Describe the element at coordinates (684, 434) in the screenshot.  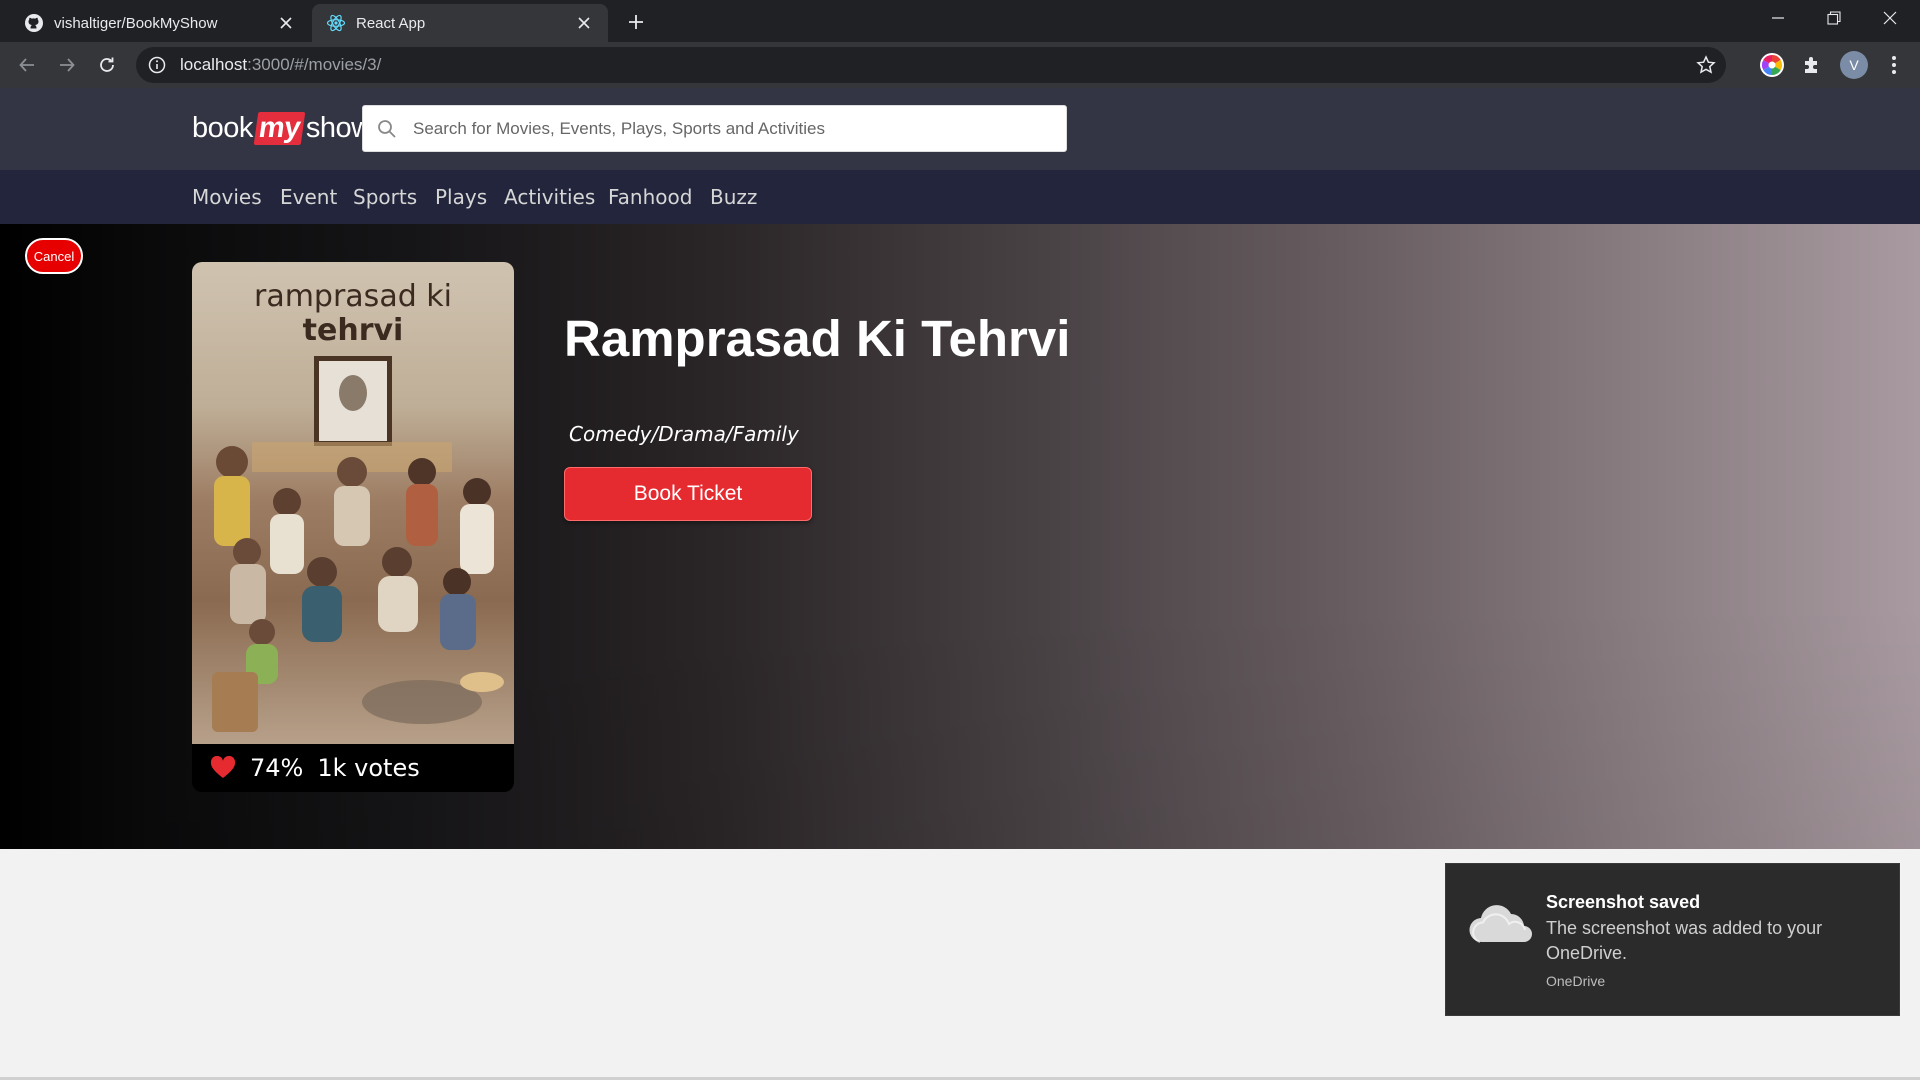
I see `movie-genre: Comedy/Drama/Family` at that location.